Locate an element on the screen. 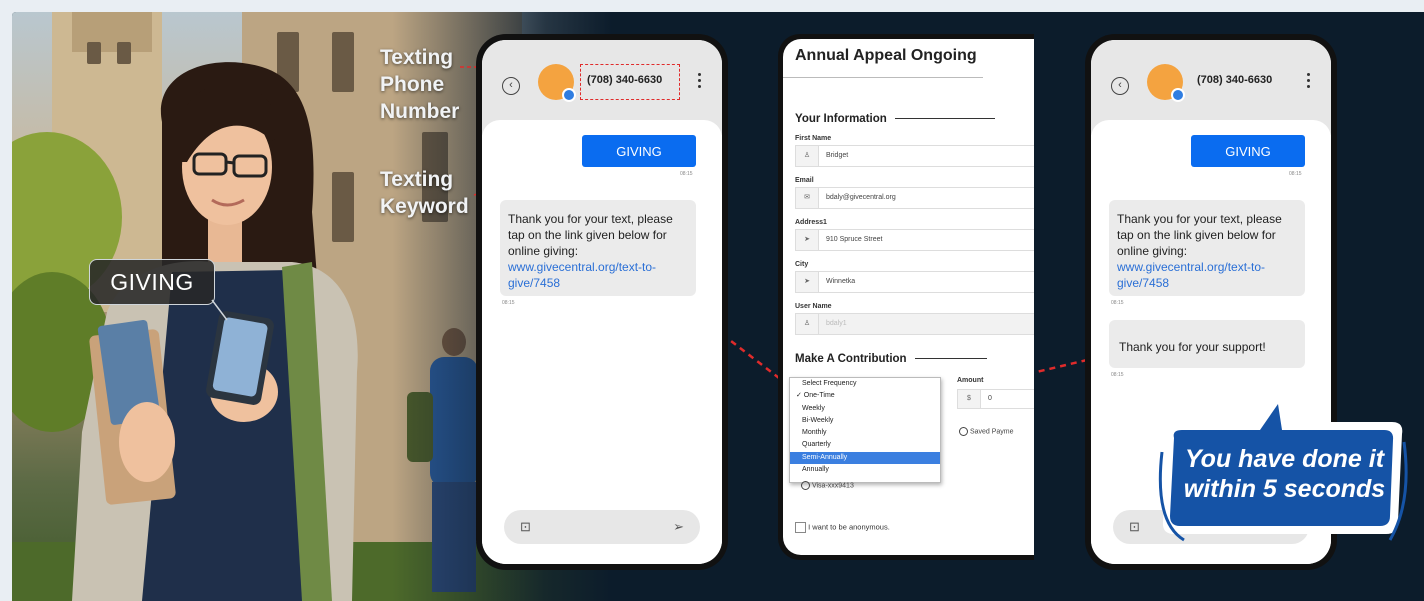  first-name-field: ♙ Bridget is located at coordinates (914, 156).